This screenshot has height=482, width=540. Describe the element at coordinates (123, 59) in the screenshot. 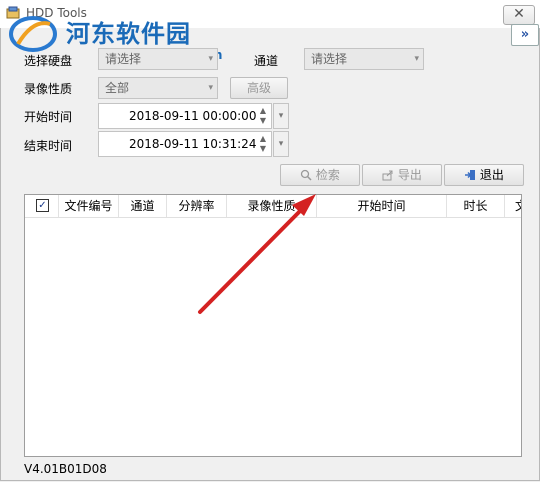

I see `disk-select-value: 请选择` at that location.